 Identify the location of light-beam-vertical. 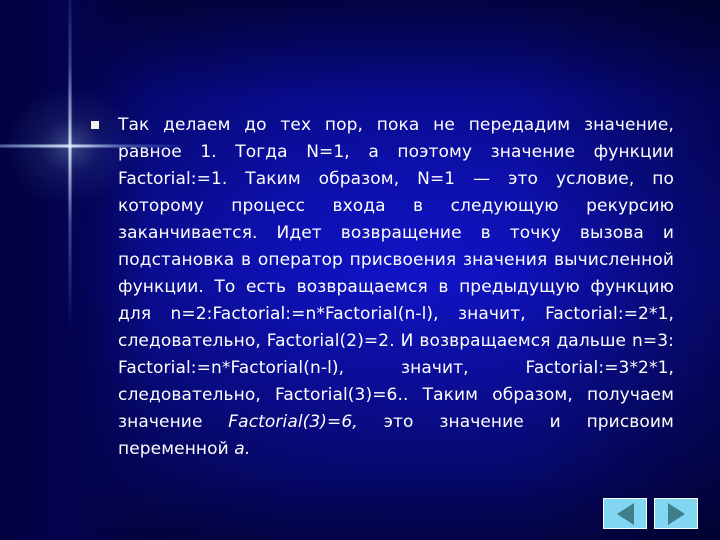
(70, 165).